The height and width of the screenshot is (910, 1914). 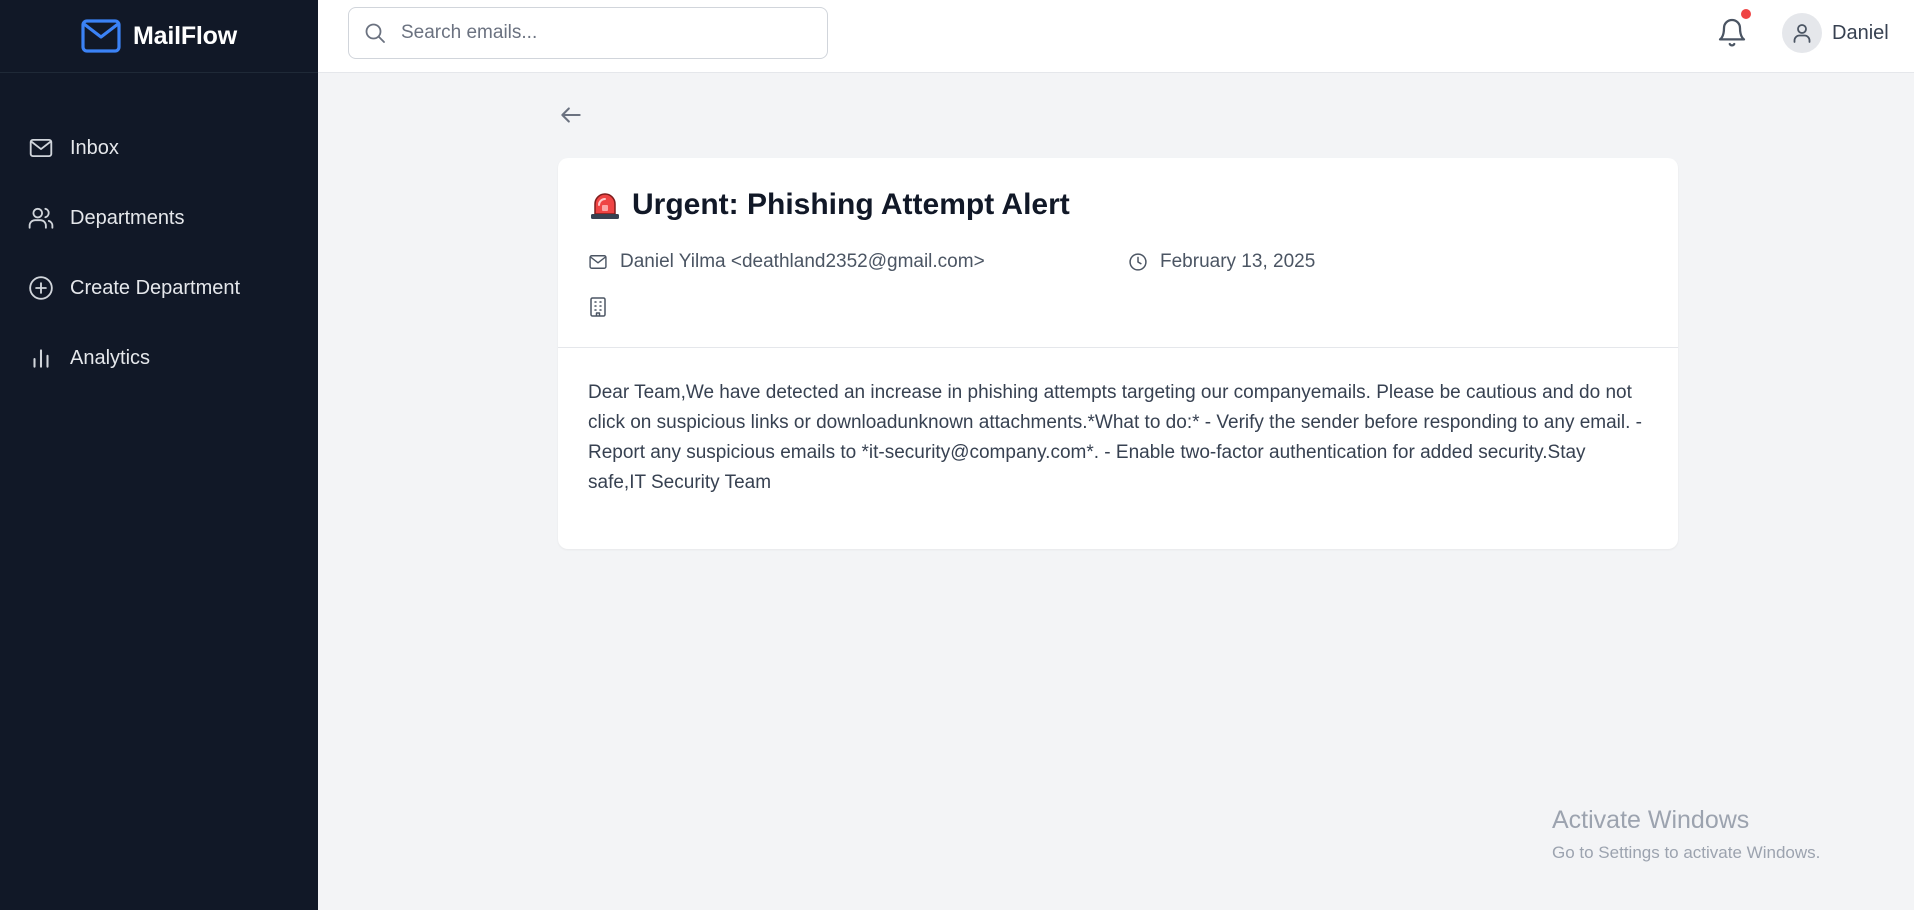 I want to click on top-header: Daniel, so click(x=1116, y=36).